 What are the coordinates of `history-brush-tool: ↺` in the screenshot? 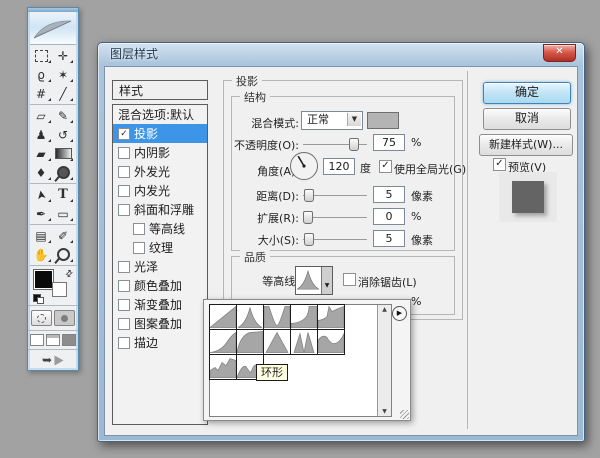 It's located at (63, 134).